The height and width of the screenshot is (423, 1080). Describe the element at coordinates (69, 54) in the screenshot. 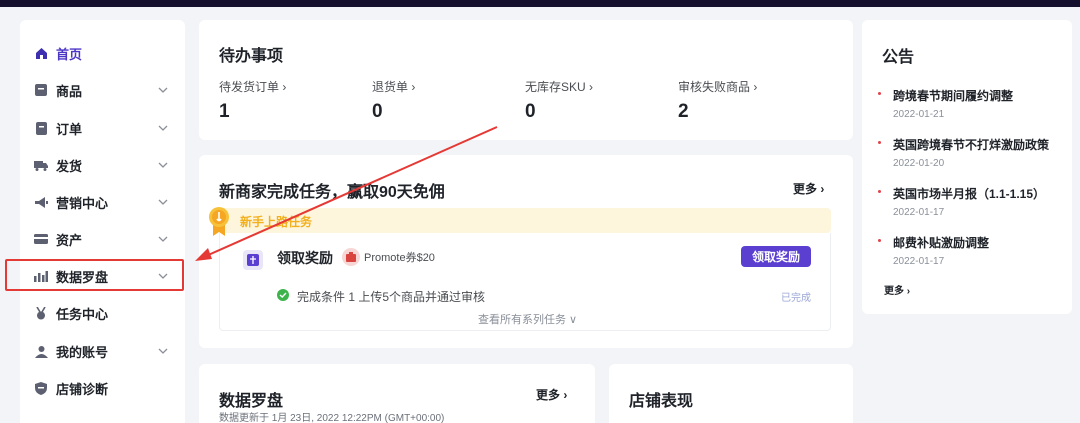

I see `sidebar-item-label: 首页` at that location.